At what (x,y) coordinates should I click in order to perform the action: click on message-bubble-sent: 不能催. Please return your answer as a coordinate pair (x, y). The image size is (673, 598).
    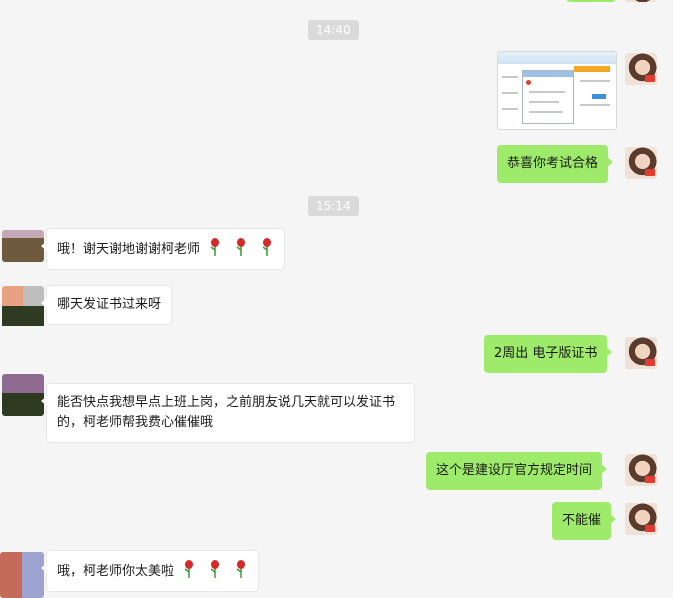
    Looking at the image, I should click on (584, 521).